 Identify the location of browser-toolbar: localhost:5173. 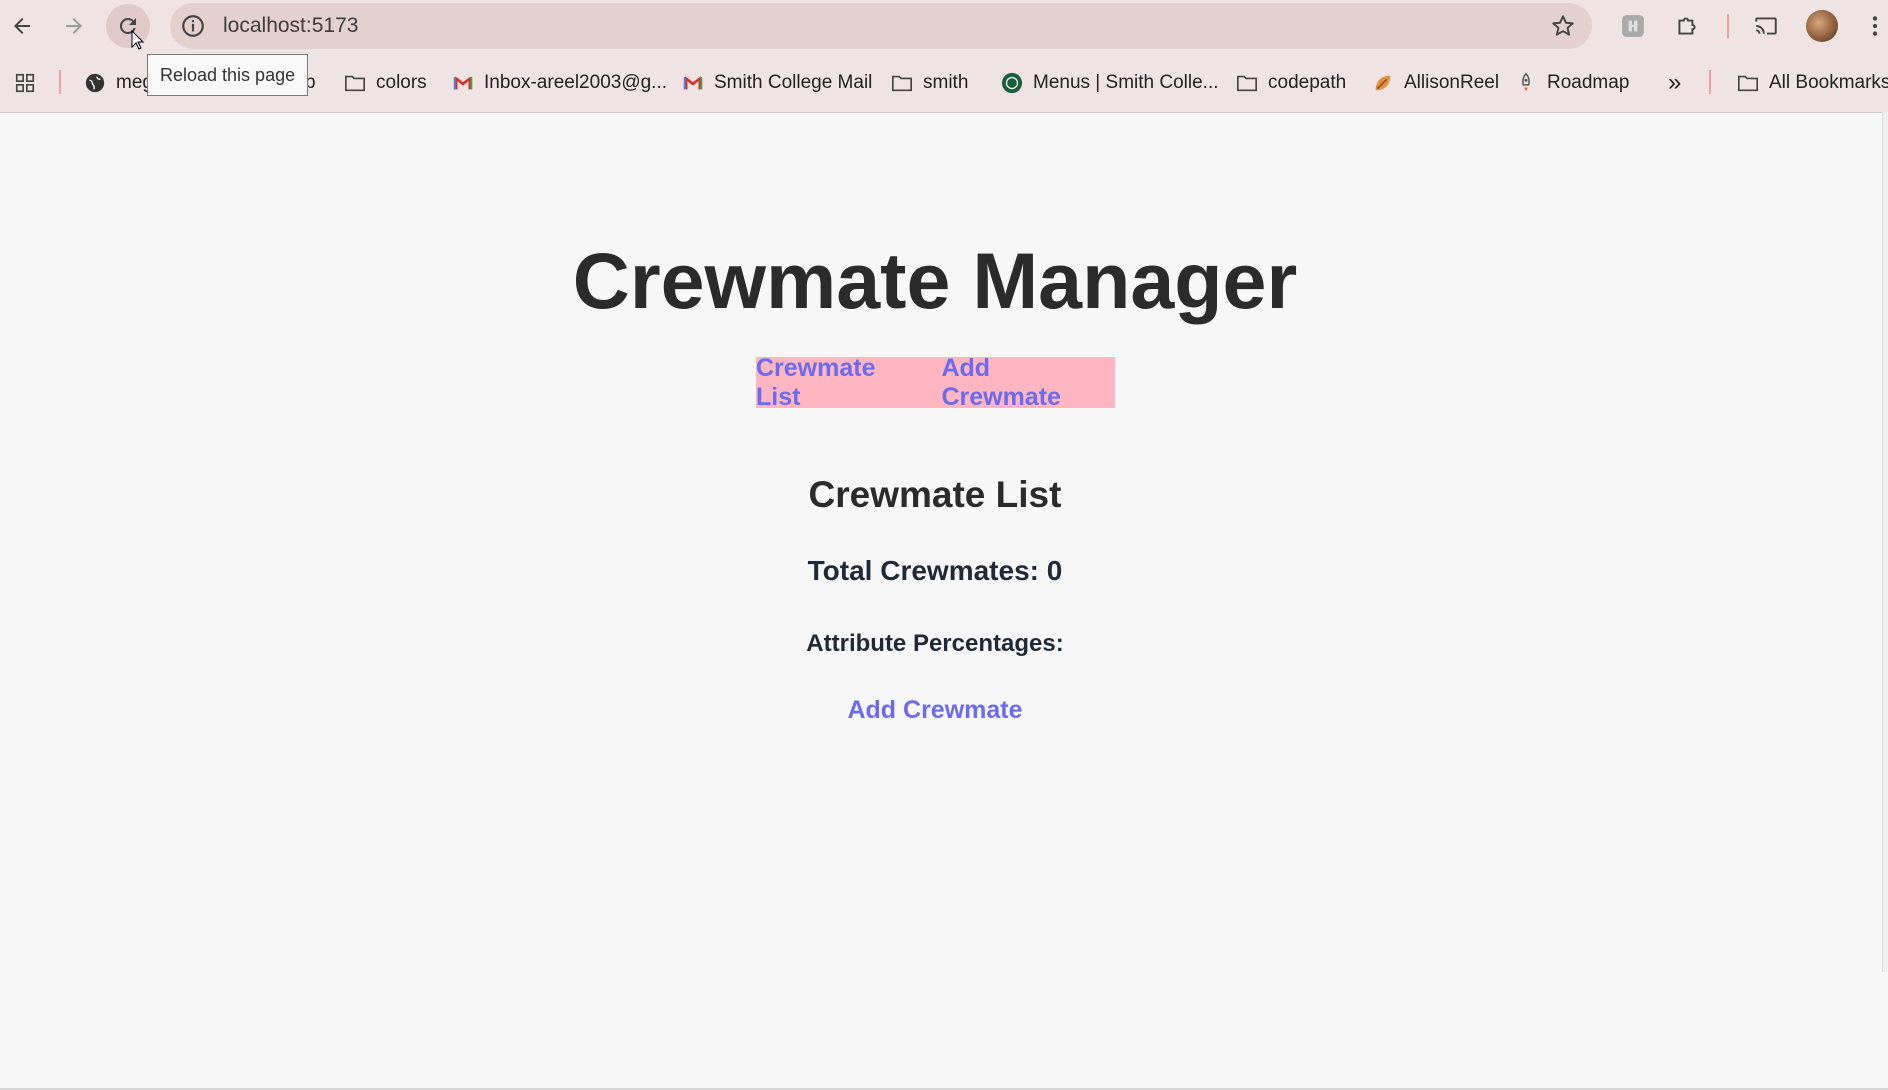
(944, 26).